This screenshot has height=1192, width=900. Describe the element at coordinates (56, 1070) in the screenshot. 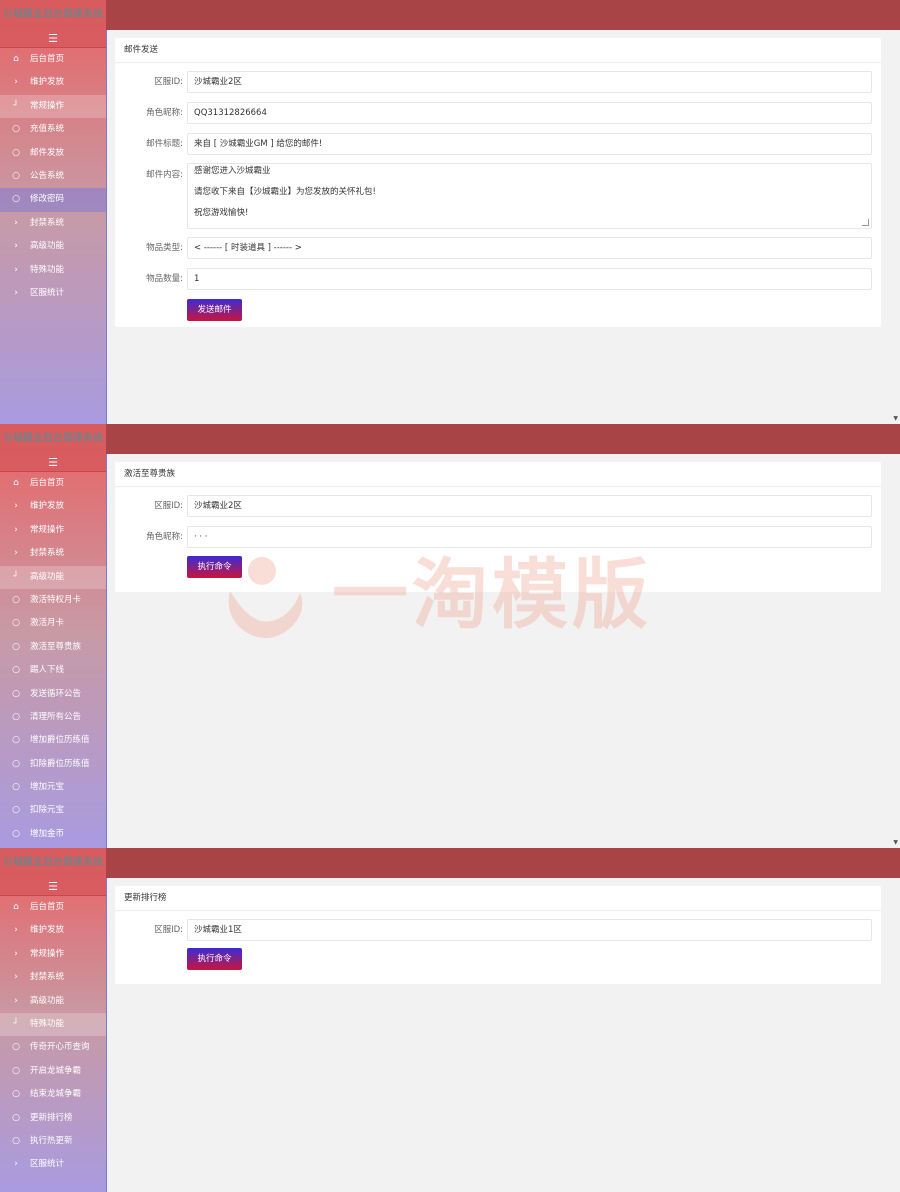

I see `sidebar-item-label: 开启龙城争霸` at that location.